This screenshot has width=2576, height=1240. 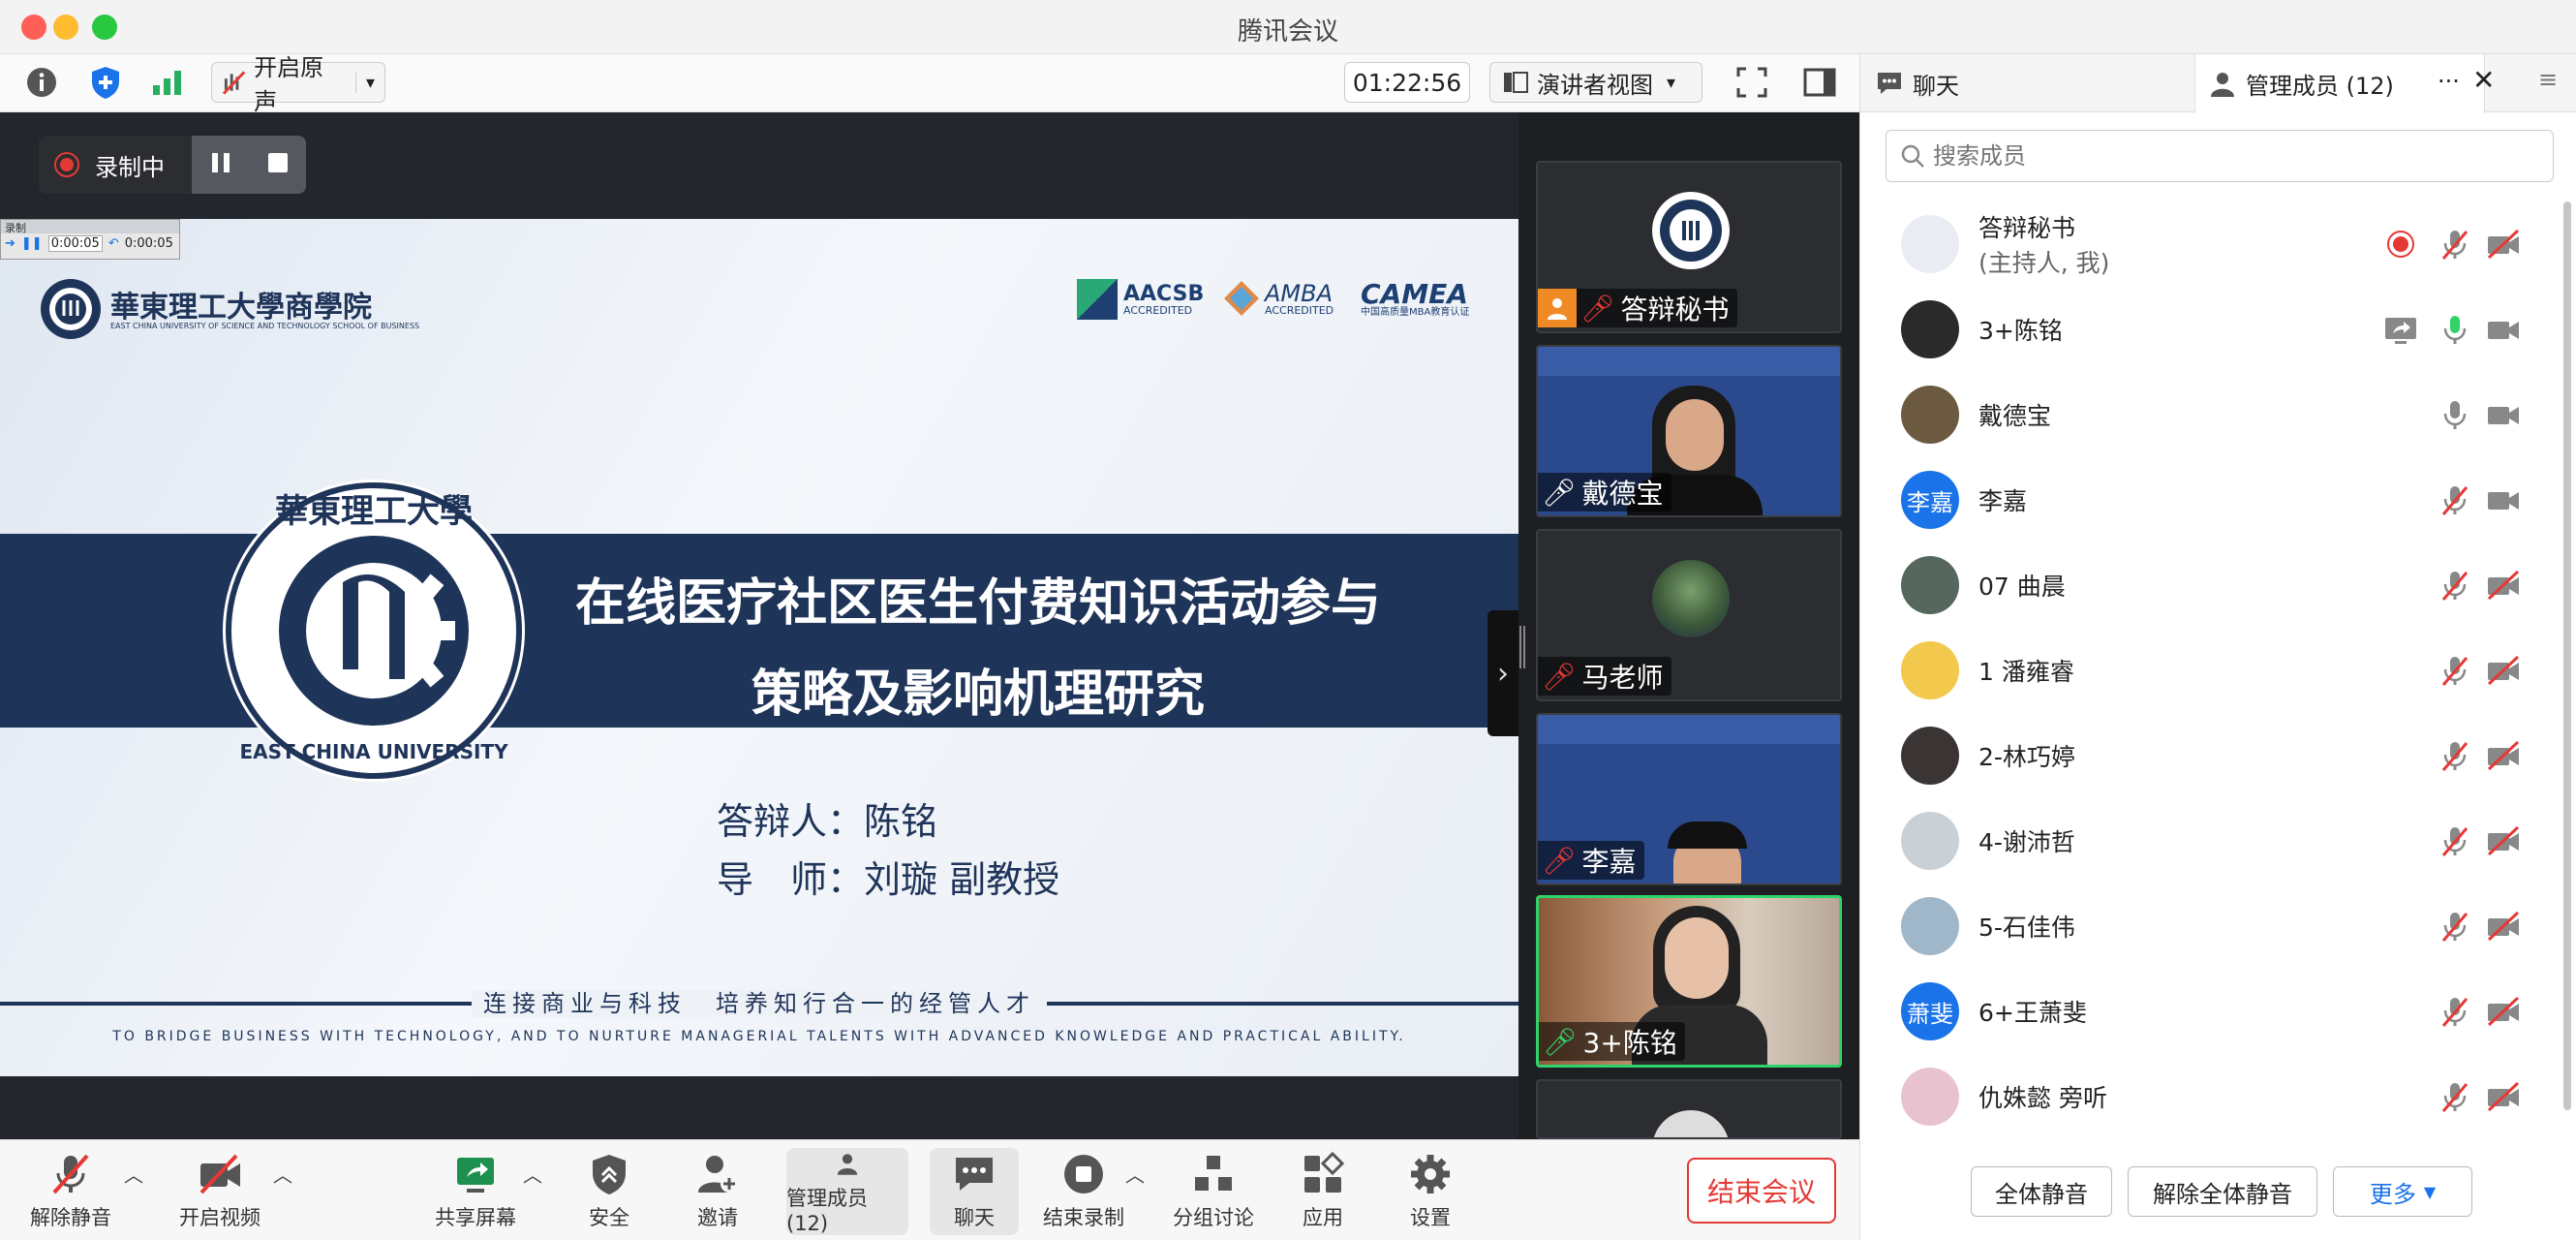 What do you see at coordinates (2400, 244) in the screenshot?
I see `recording-icon` at bounding box center [2400, 244].